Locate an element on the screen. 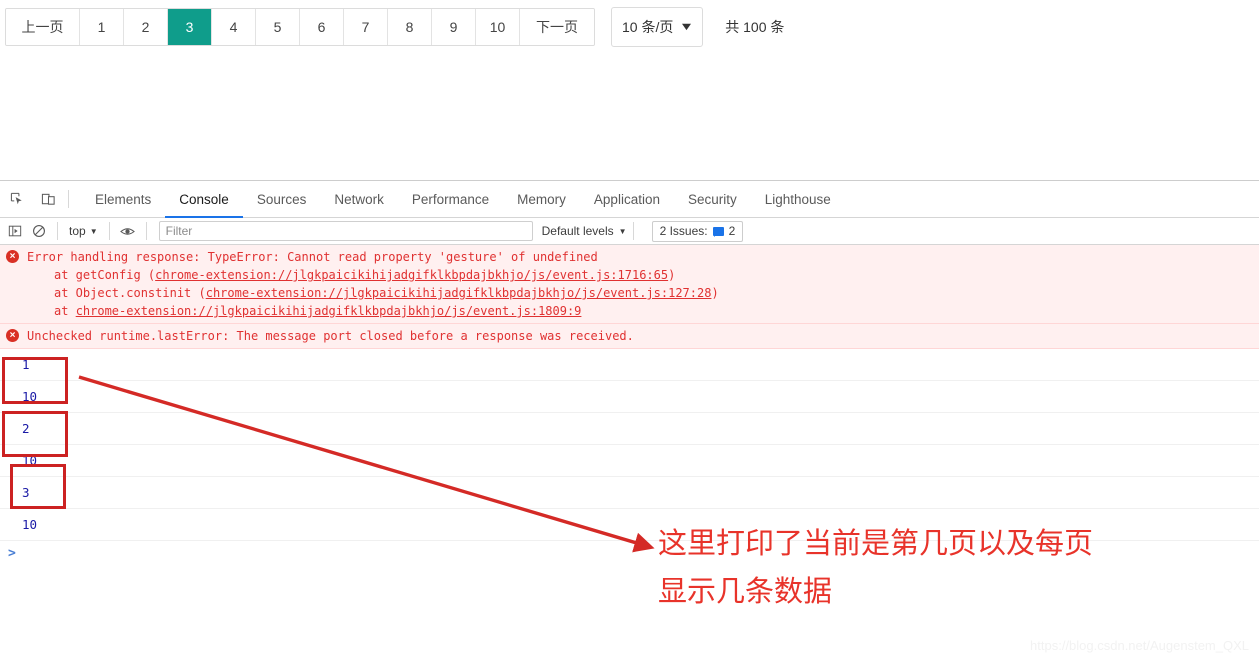 This screenshot has width=1259, height=658. pagination-page-1: 1 is located at coordinates (102, 27).